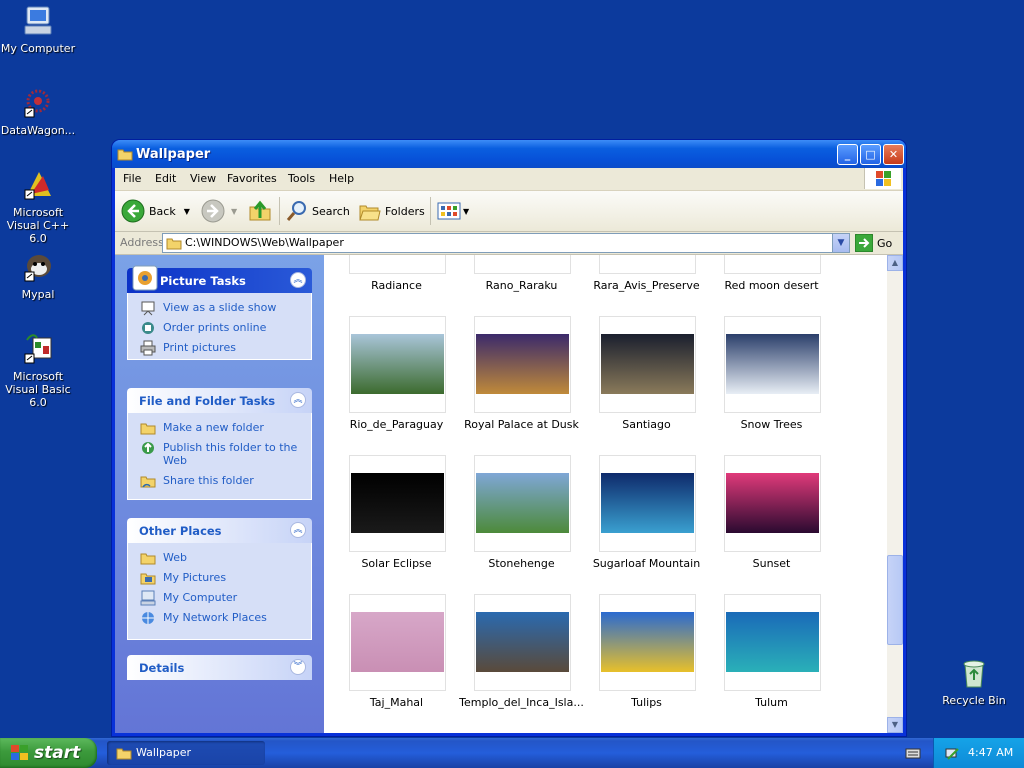 The image size is (1024, 768). Describe the element at coordinates (203, 178) in the screenshot. I see `menu-view: View` at that location.